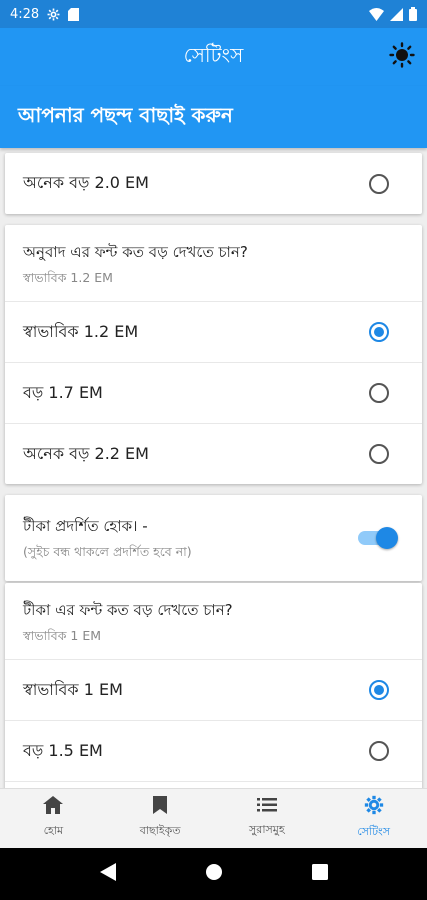  What do you see at coordinates (213, 14) in the screenshot?
I see `status-bar: 4:28` at bounding box center [213, 14].